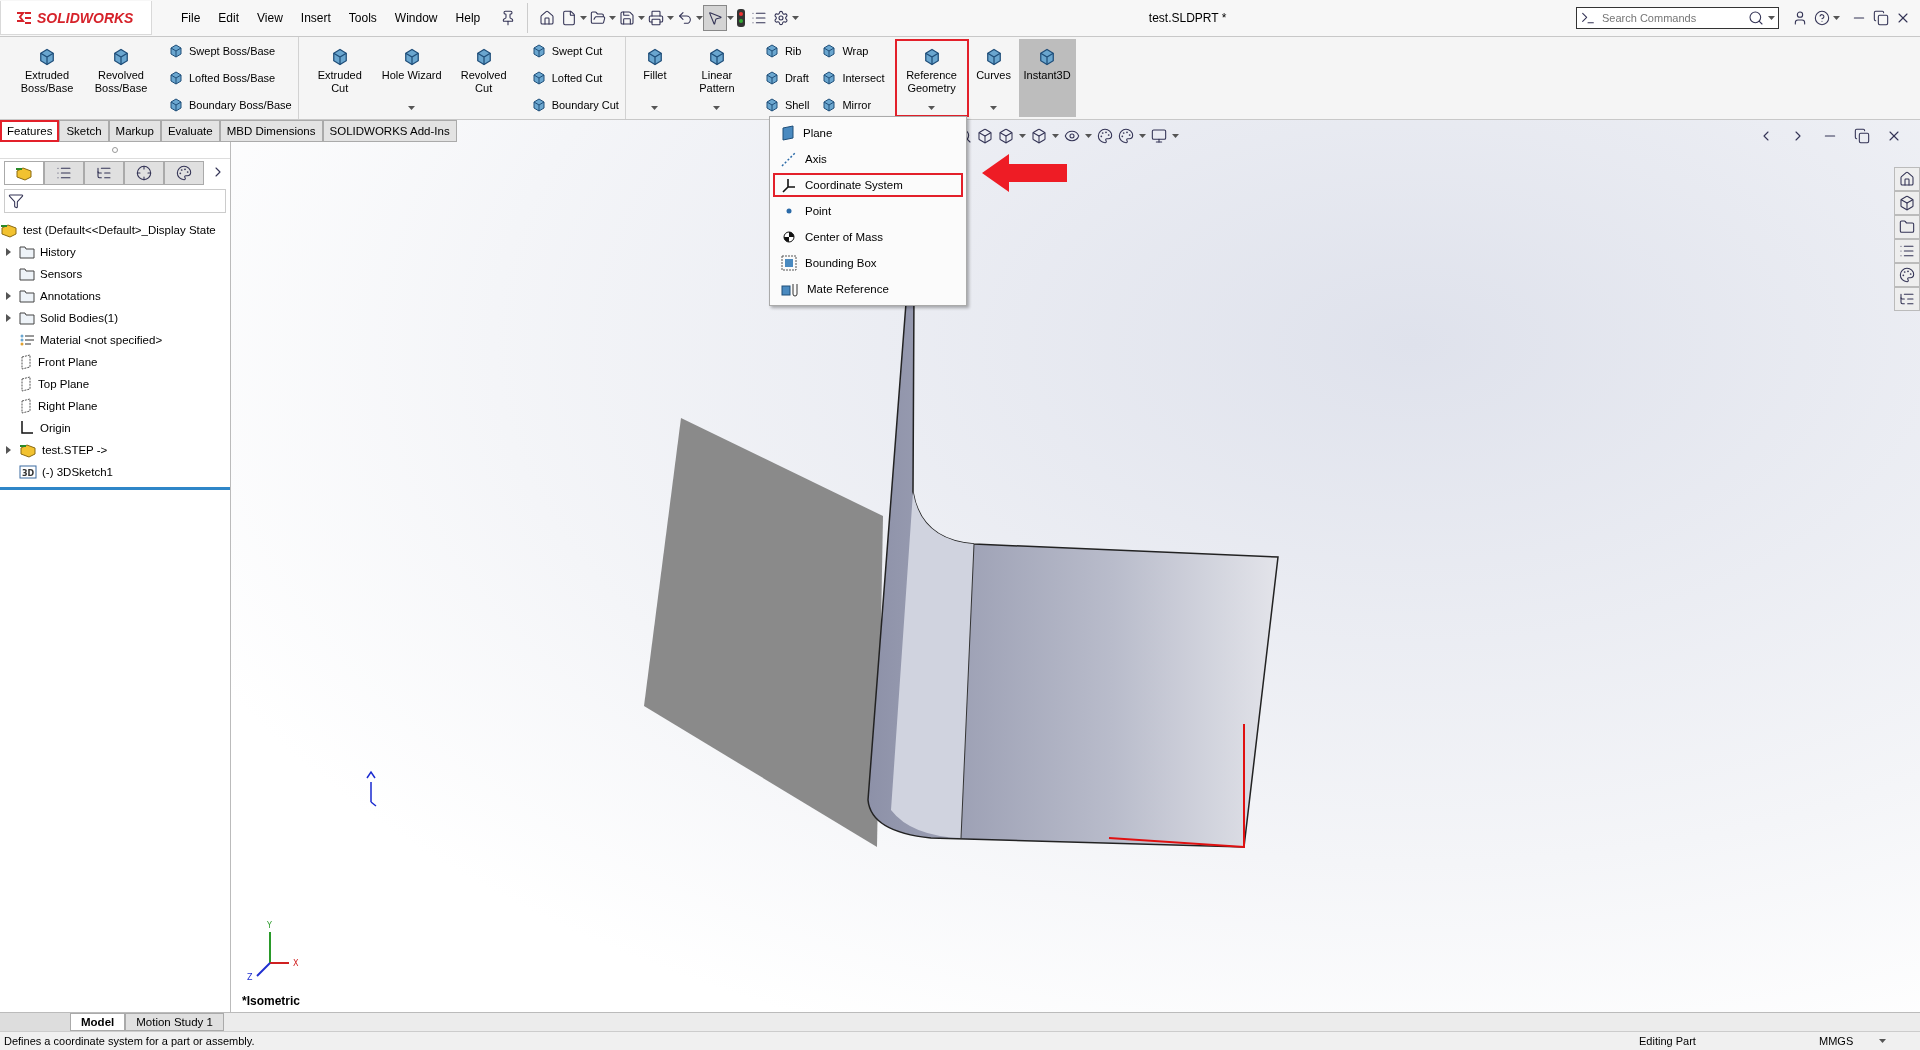 This screenshot has height=1050, width=1920. I want to click on home-icon, so click(547, 18).